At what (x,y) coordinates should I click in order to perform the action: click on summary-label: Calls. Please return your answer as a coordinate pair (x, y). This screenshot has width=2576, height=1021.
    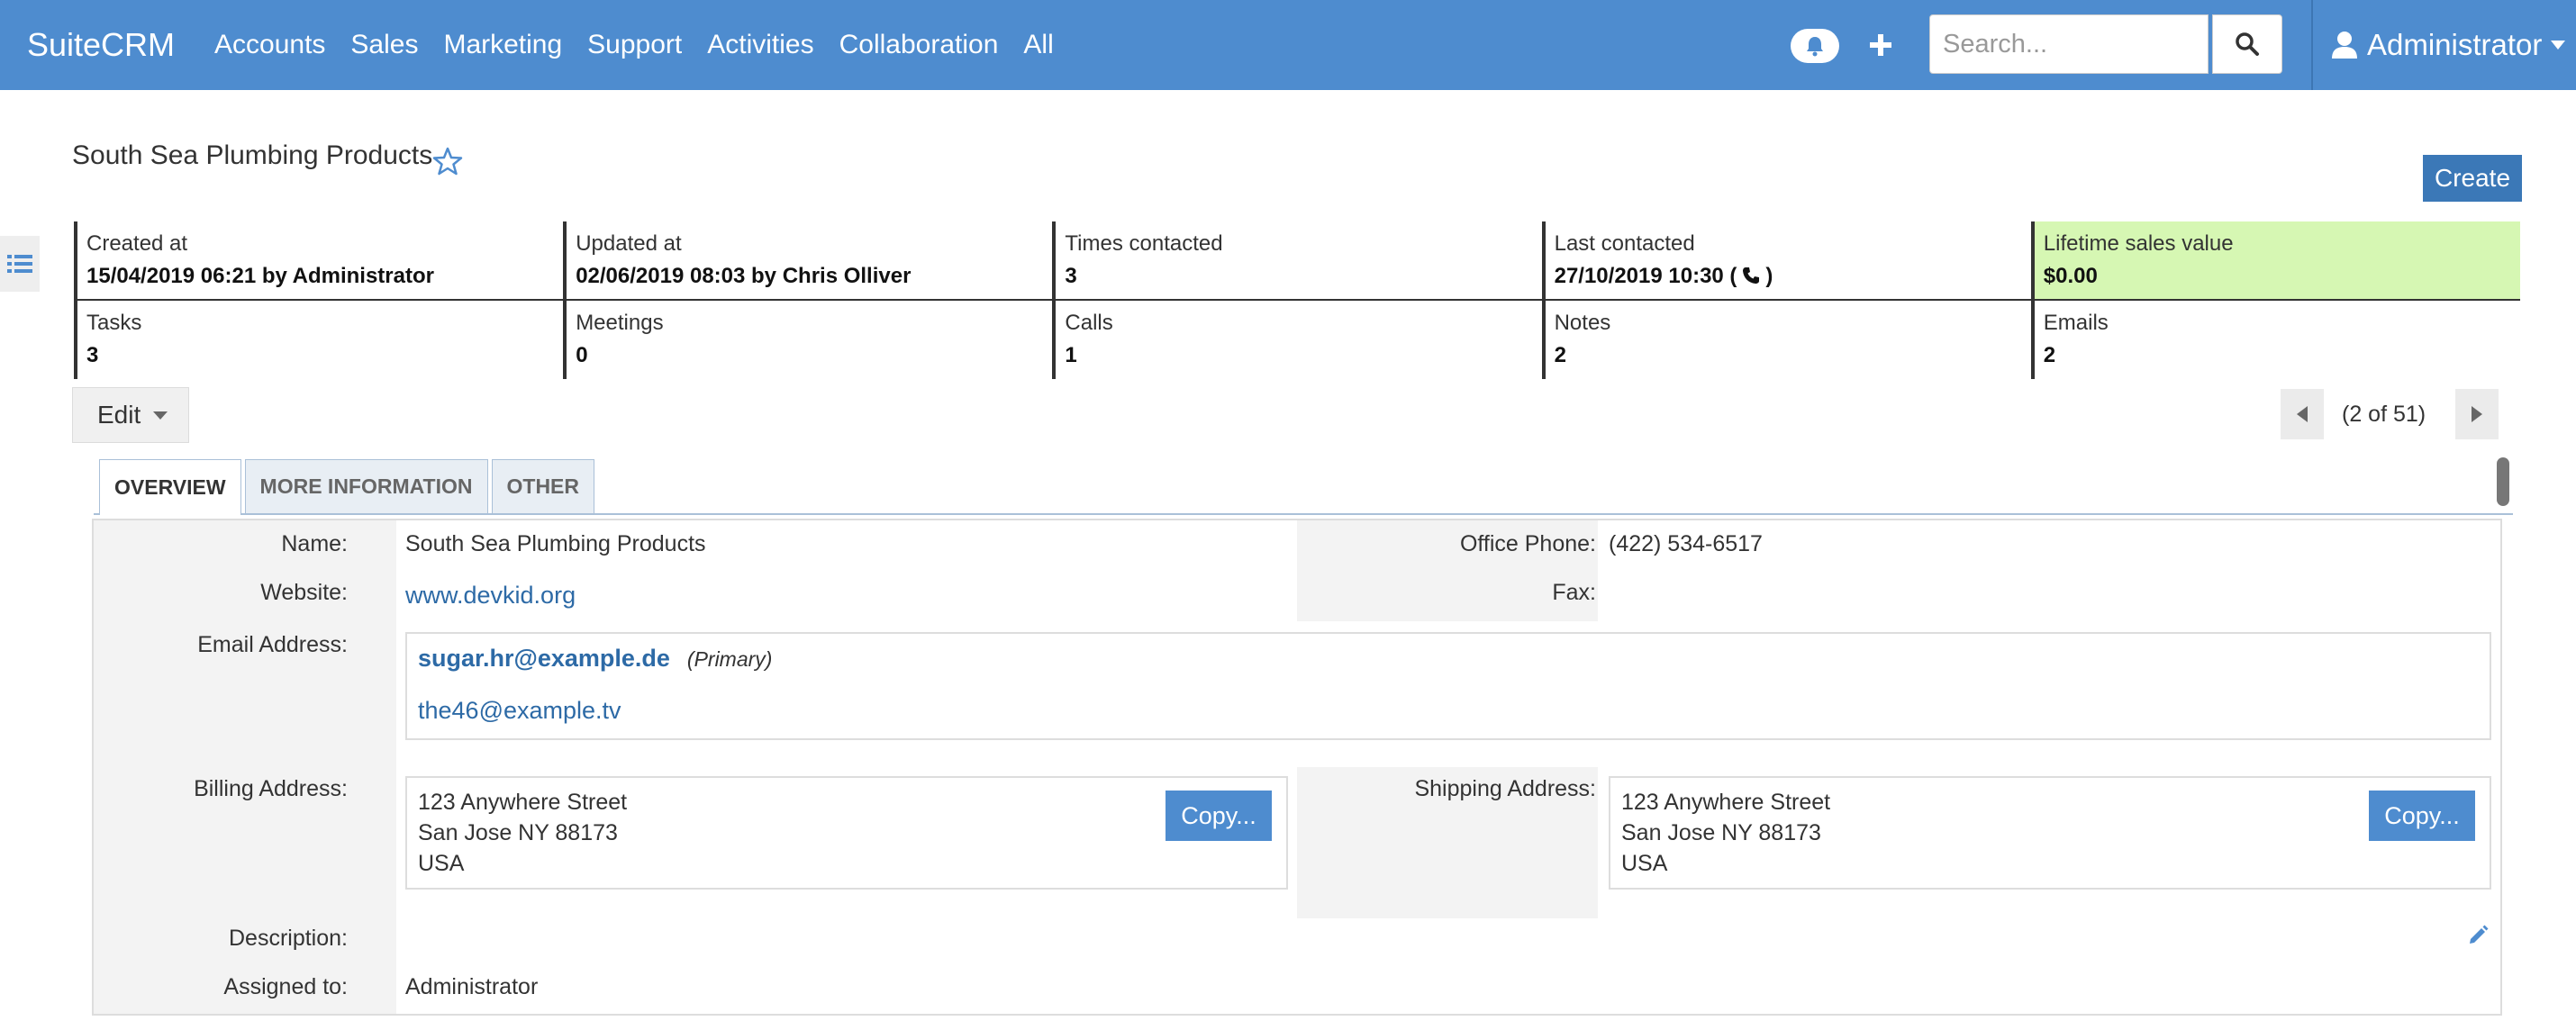
    Looking at the image, I should click on (1089, 323).